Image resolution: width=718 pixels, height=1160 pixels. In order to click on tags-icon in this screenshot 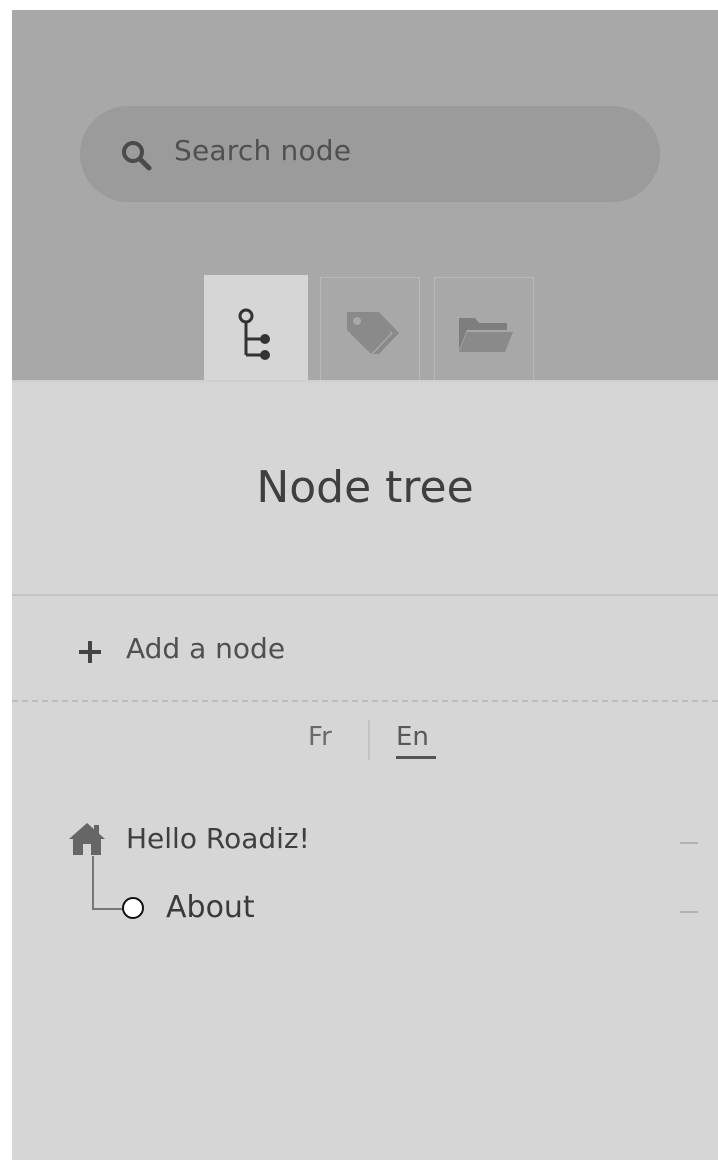, I will do `click(373, 333)`.